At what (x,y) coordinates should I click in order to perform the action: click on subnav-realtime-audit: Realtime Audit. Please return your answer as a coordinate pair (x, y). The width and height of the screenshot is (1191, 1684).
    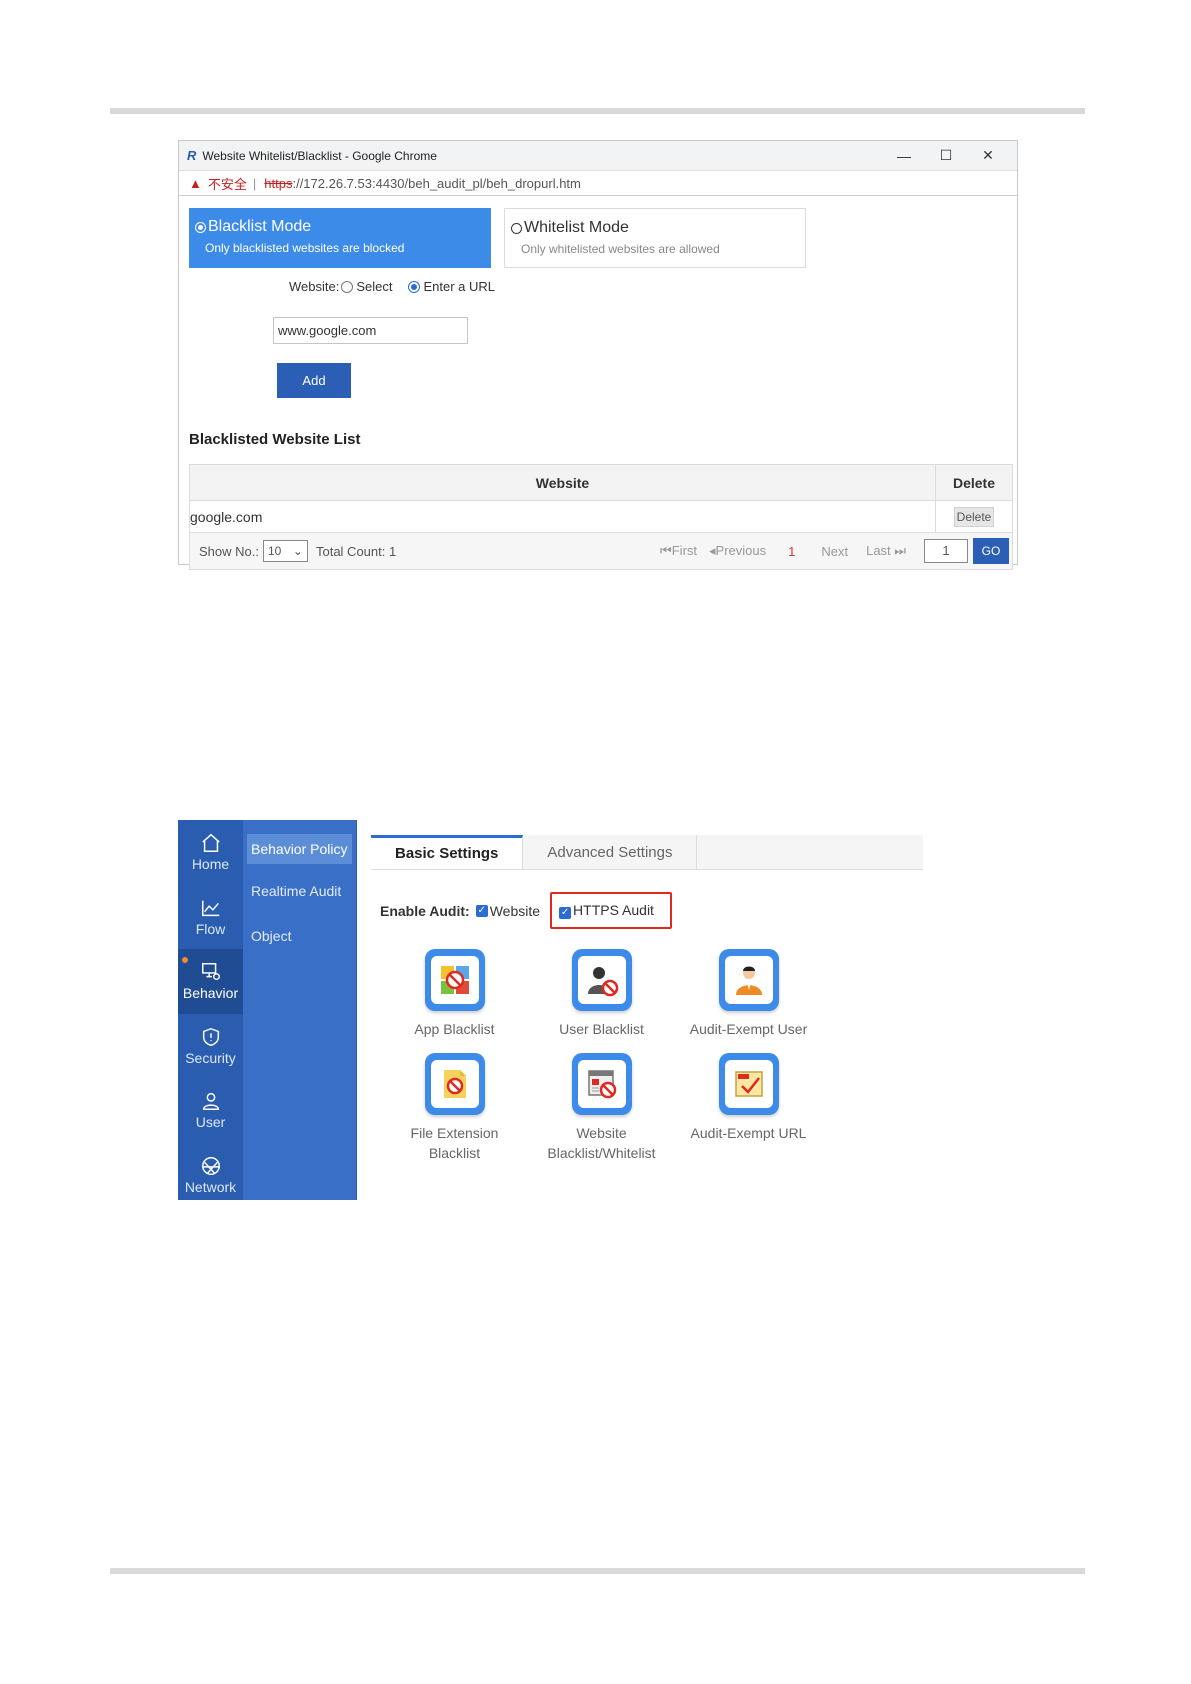
    Looking at the image, I should click on (299, 890).